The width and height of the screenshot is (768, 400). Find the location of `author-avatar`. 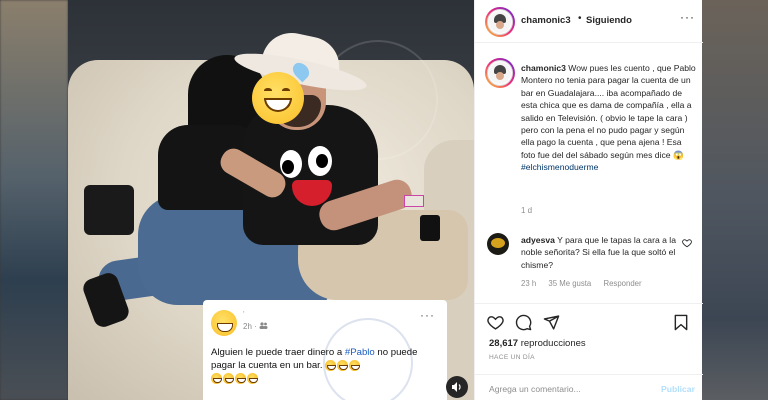

author-avatar is located at coordinates (500, 22).